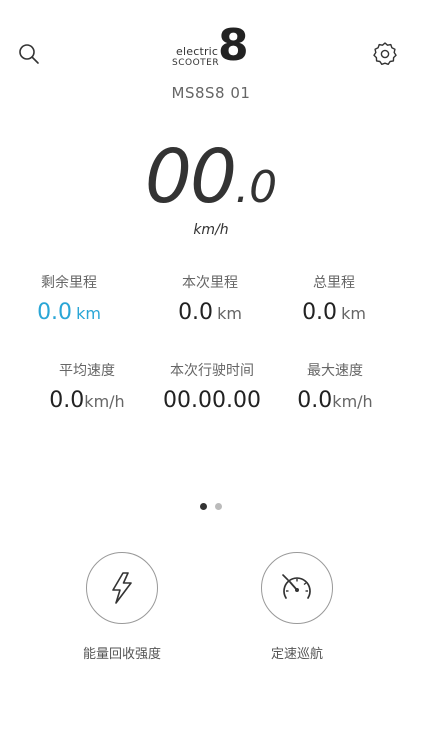 This screenshot has width=422, height=750. I want to click on speed-decimal: .0, so click(256, 187).